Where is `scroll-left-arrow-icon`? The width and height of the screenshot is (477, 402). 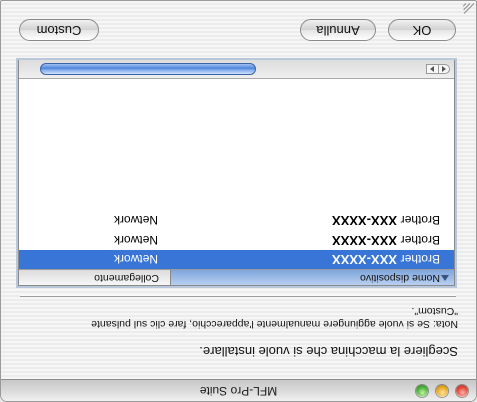
scroll-left-arrow-icon is located at coordinates (444, 69).